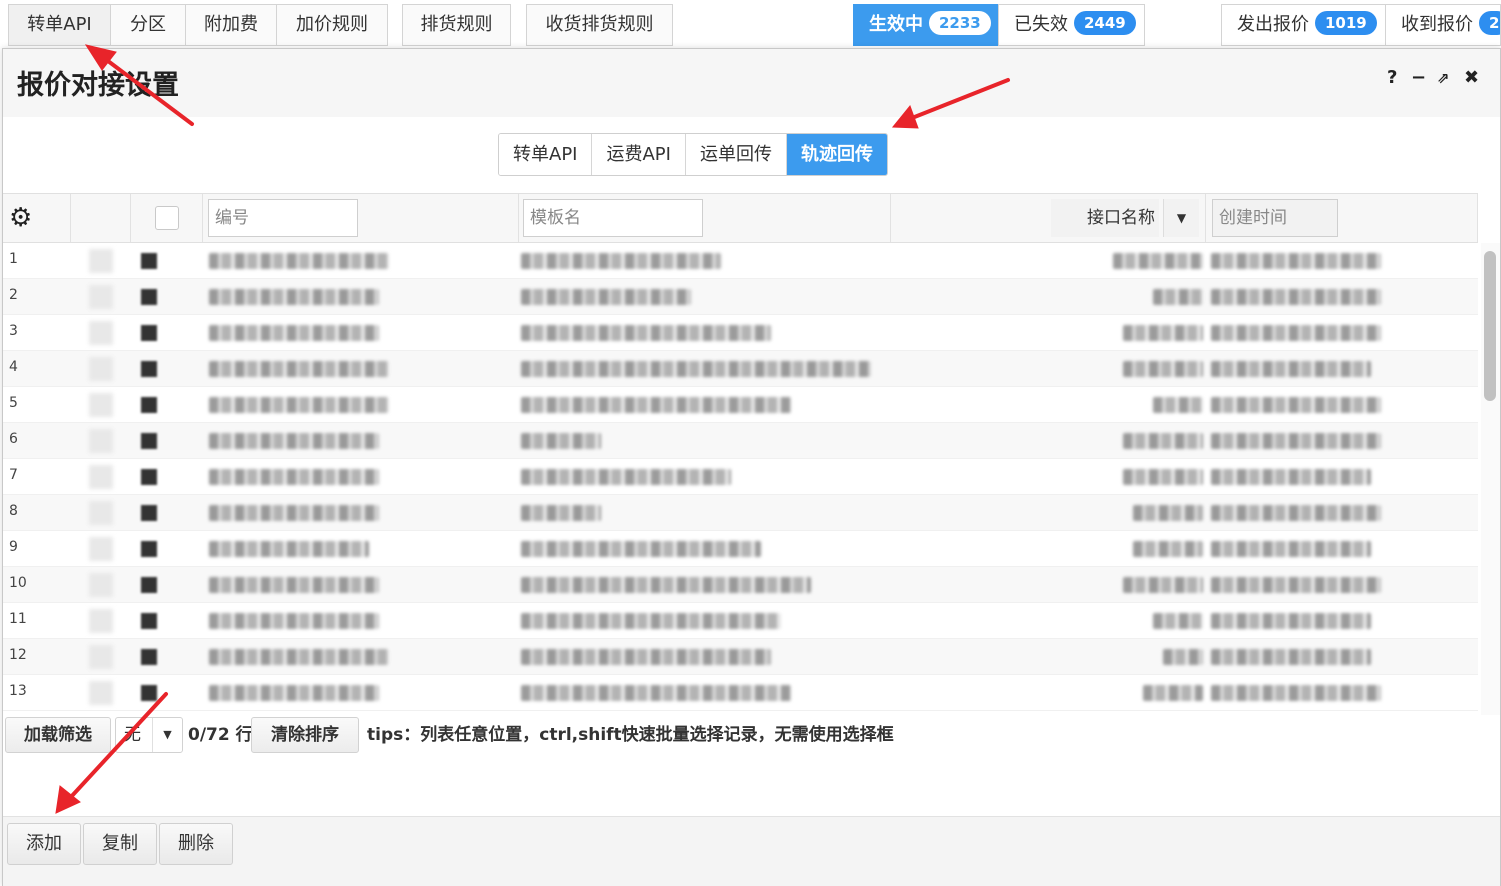 The width and height of the screenshot is (1501, 886). Describe the element at coordinates (456, 25) in the screenshot. I see `top-tab-sorting-rules: 排货规则` at that location.